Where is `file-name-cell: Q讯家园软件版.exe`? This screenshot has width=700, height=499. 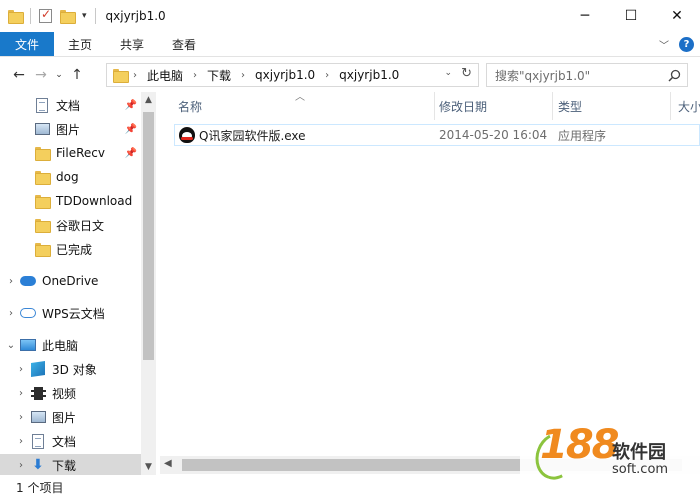
file-name-cell: Q讯家园软件版.exe is located at coordinates (242, 135).